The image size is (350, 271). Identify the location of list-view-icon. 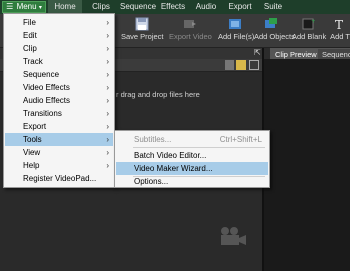
(254, 65).